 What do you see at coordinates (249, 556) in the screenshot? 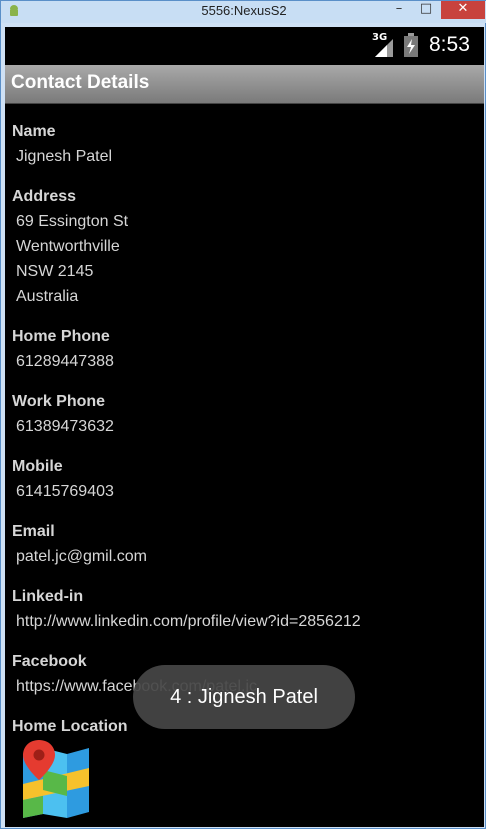
I see `email-value: patel.jc@gmil.com` at bounding box center [249, 556].